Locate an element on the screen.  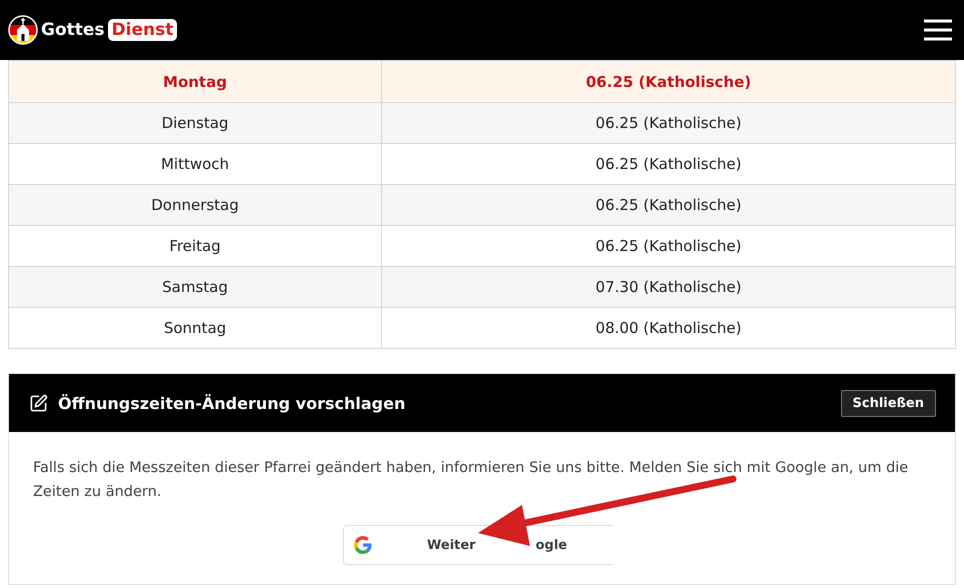
close-button: Schließen is located at coordinates (888, 403).